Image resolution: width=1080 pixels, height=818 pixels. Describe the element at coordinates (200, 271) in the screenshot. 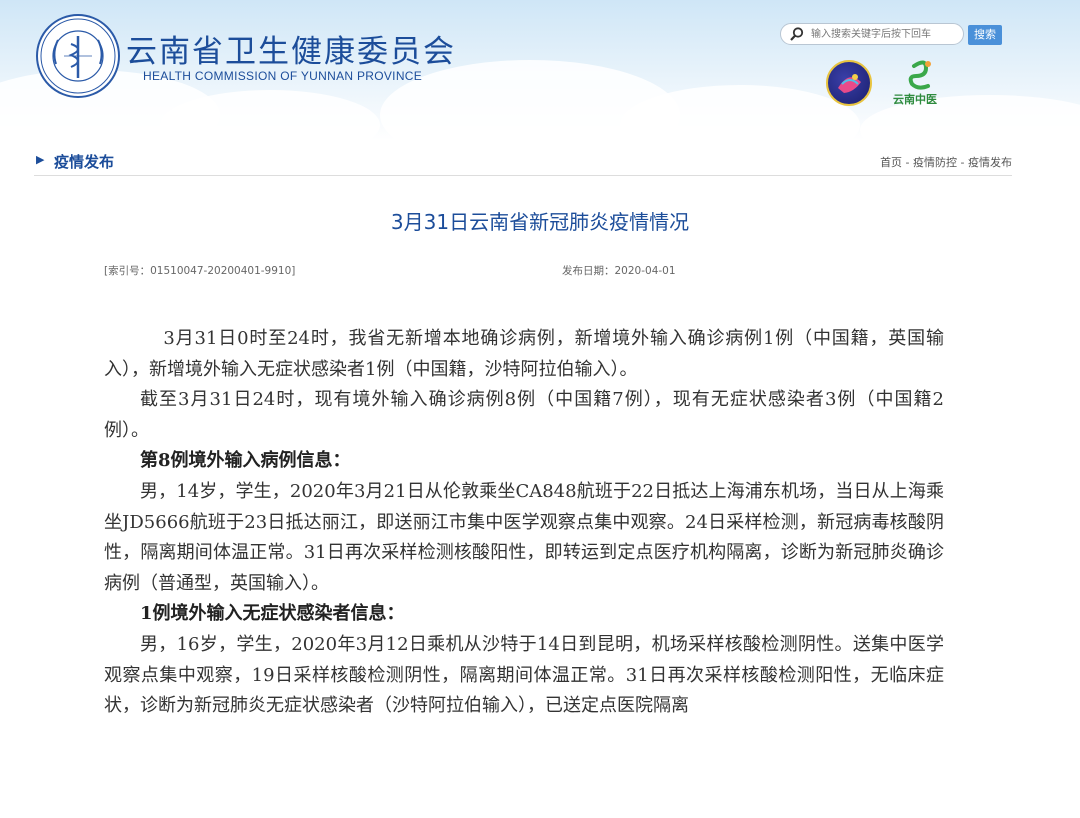

I see `article-index-number: [索引号：01510047-20200401-9910]` at that location.